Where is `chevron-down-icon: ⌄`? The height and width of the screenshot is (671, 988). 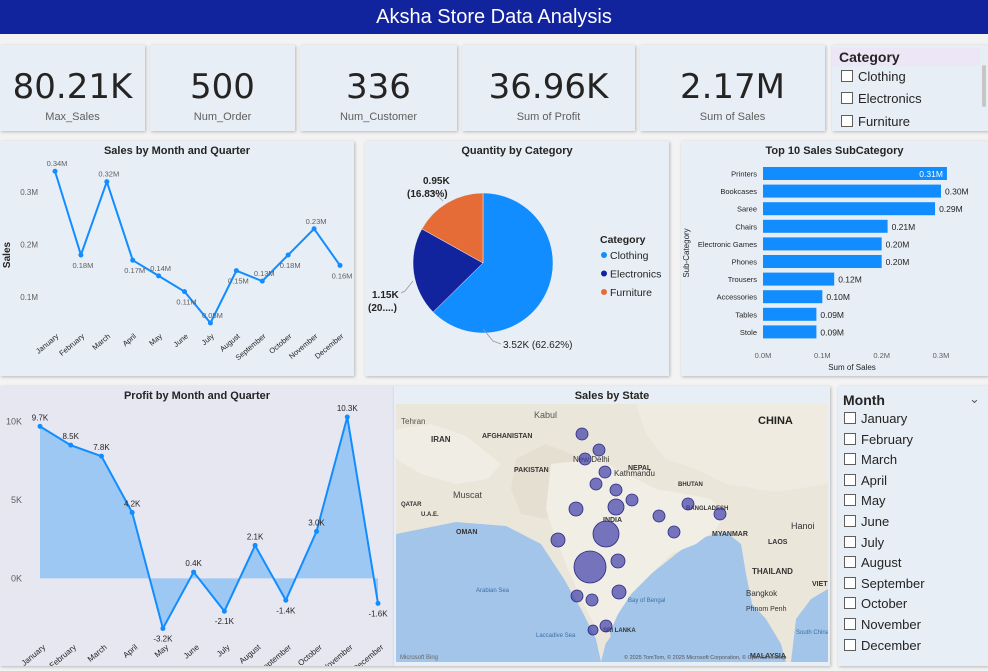 chevron-down-icon: ⌄ is located at coordinates (974, 399).